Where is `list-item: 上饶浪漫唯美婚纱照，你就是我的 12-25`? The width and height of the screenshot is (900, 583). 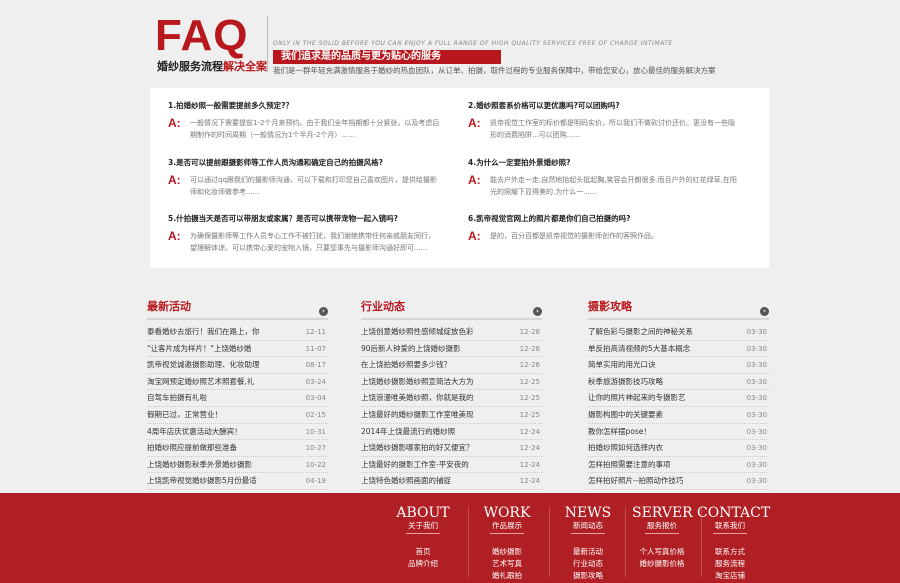 list-item: 上饶浪漫唯美婚纱照，你就是我的 12-25 is located at coordinates (451, 398).